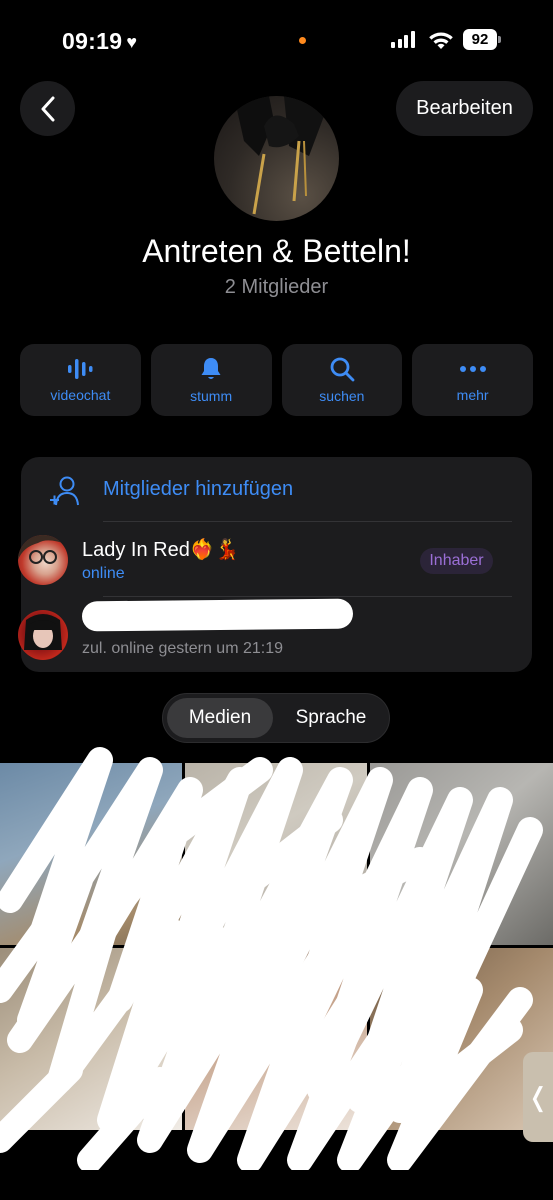  Describe the element at coordinates (276, 854) in the screenshot. I see `media-tile: 0:05` at that location.